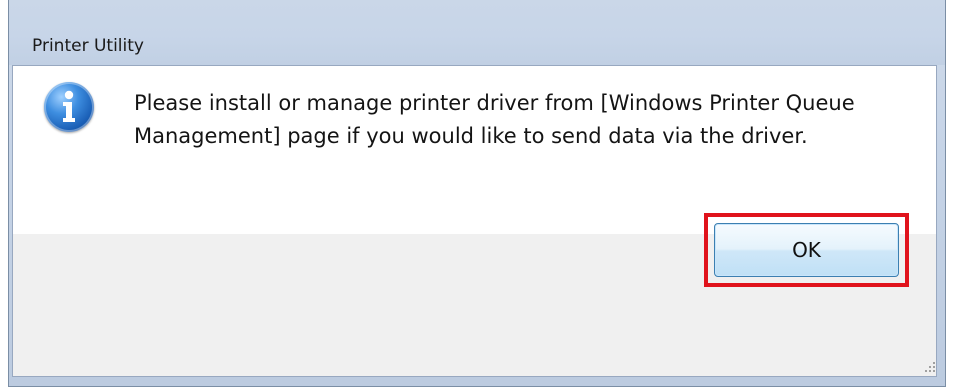 This screenshot has width=954, height=387. Describe the element at coordinates (69, 107) in the screenshot. I see `information-icon` at that location.